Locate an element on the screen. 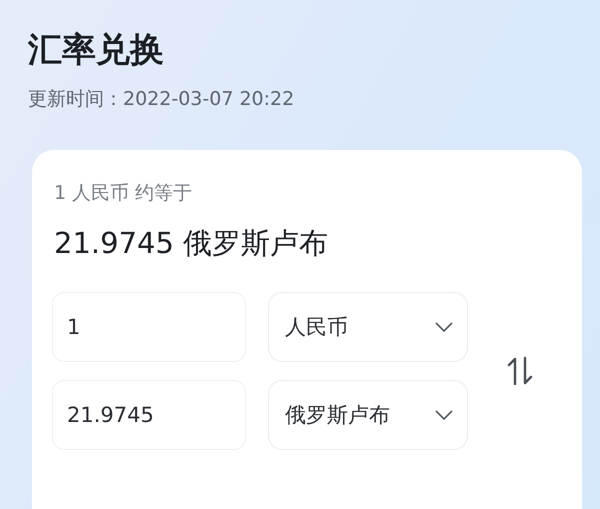 This screenshot has width=600, height=509. rate-label: 1 人民币 约等于 is located at coordinates (124, 193).